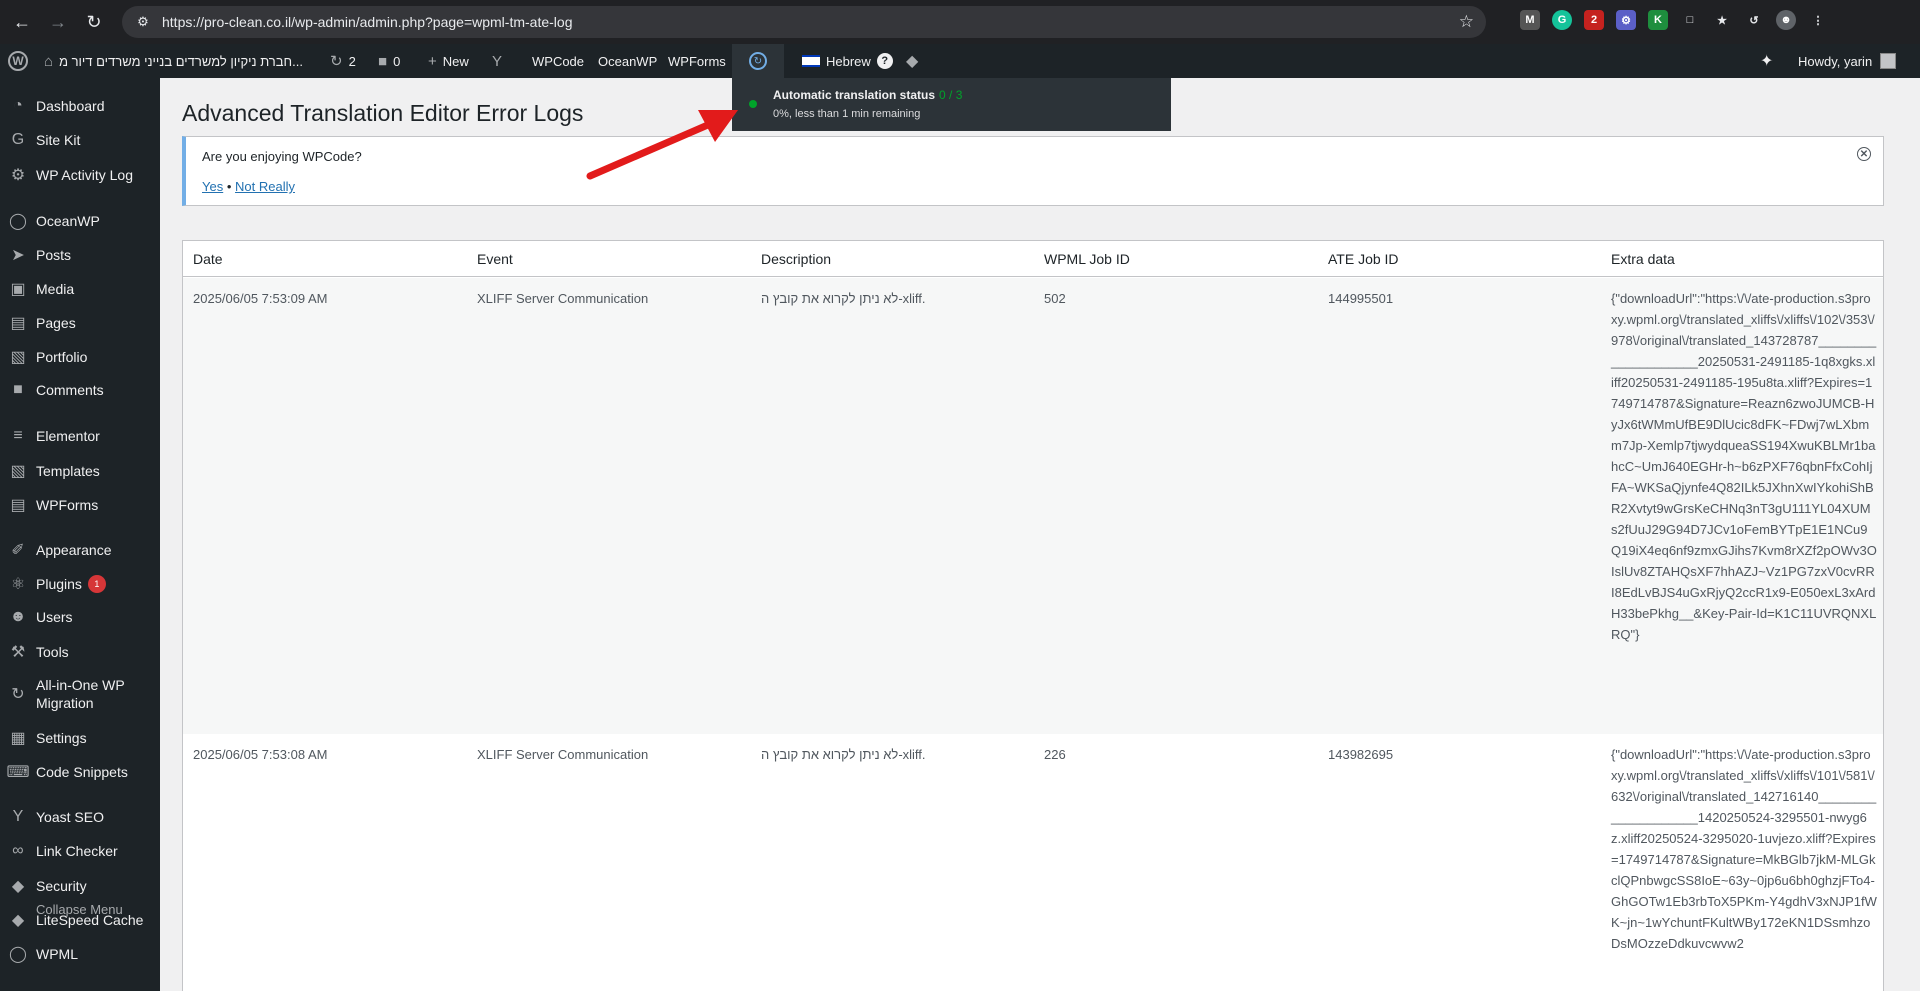  Describe the element at coordinates (843, 298) in the screenshot. I see `row-description: לא ניתן לקרוא את קובץ ה-xliff.` at that location.